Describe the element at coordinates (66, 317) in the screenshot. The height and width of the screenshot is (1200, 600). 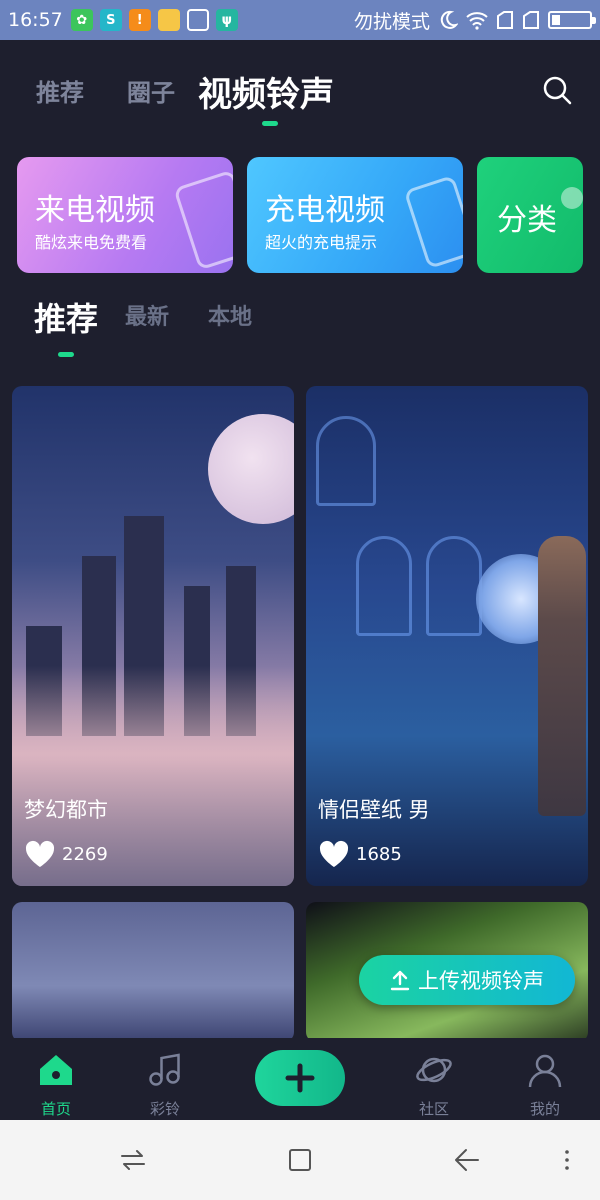
I see `subtab-recommend: 推荐` at that location.